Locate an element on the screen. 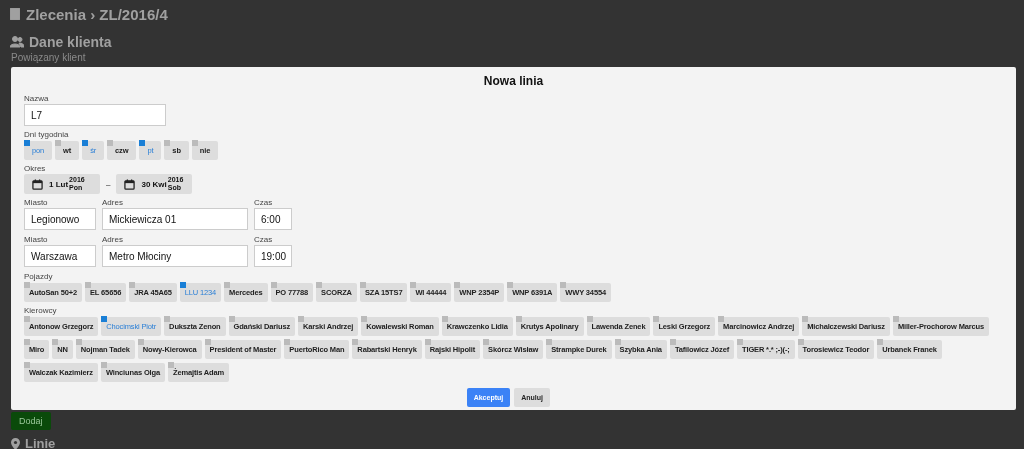 The height and width of the screenshot is (449, 1024). add-button: Dodaj is located at coordinates (31, 421).